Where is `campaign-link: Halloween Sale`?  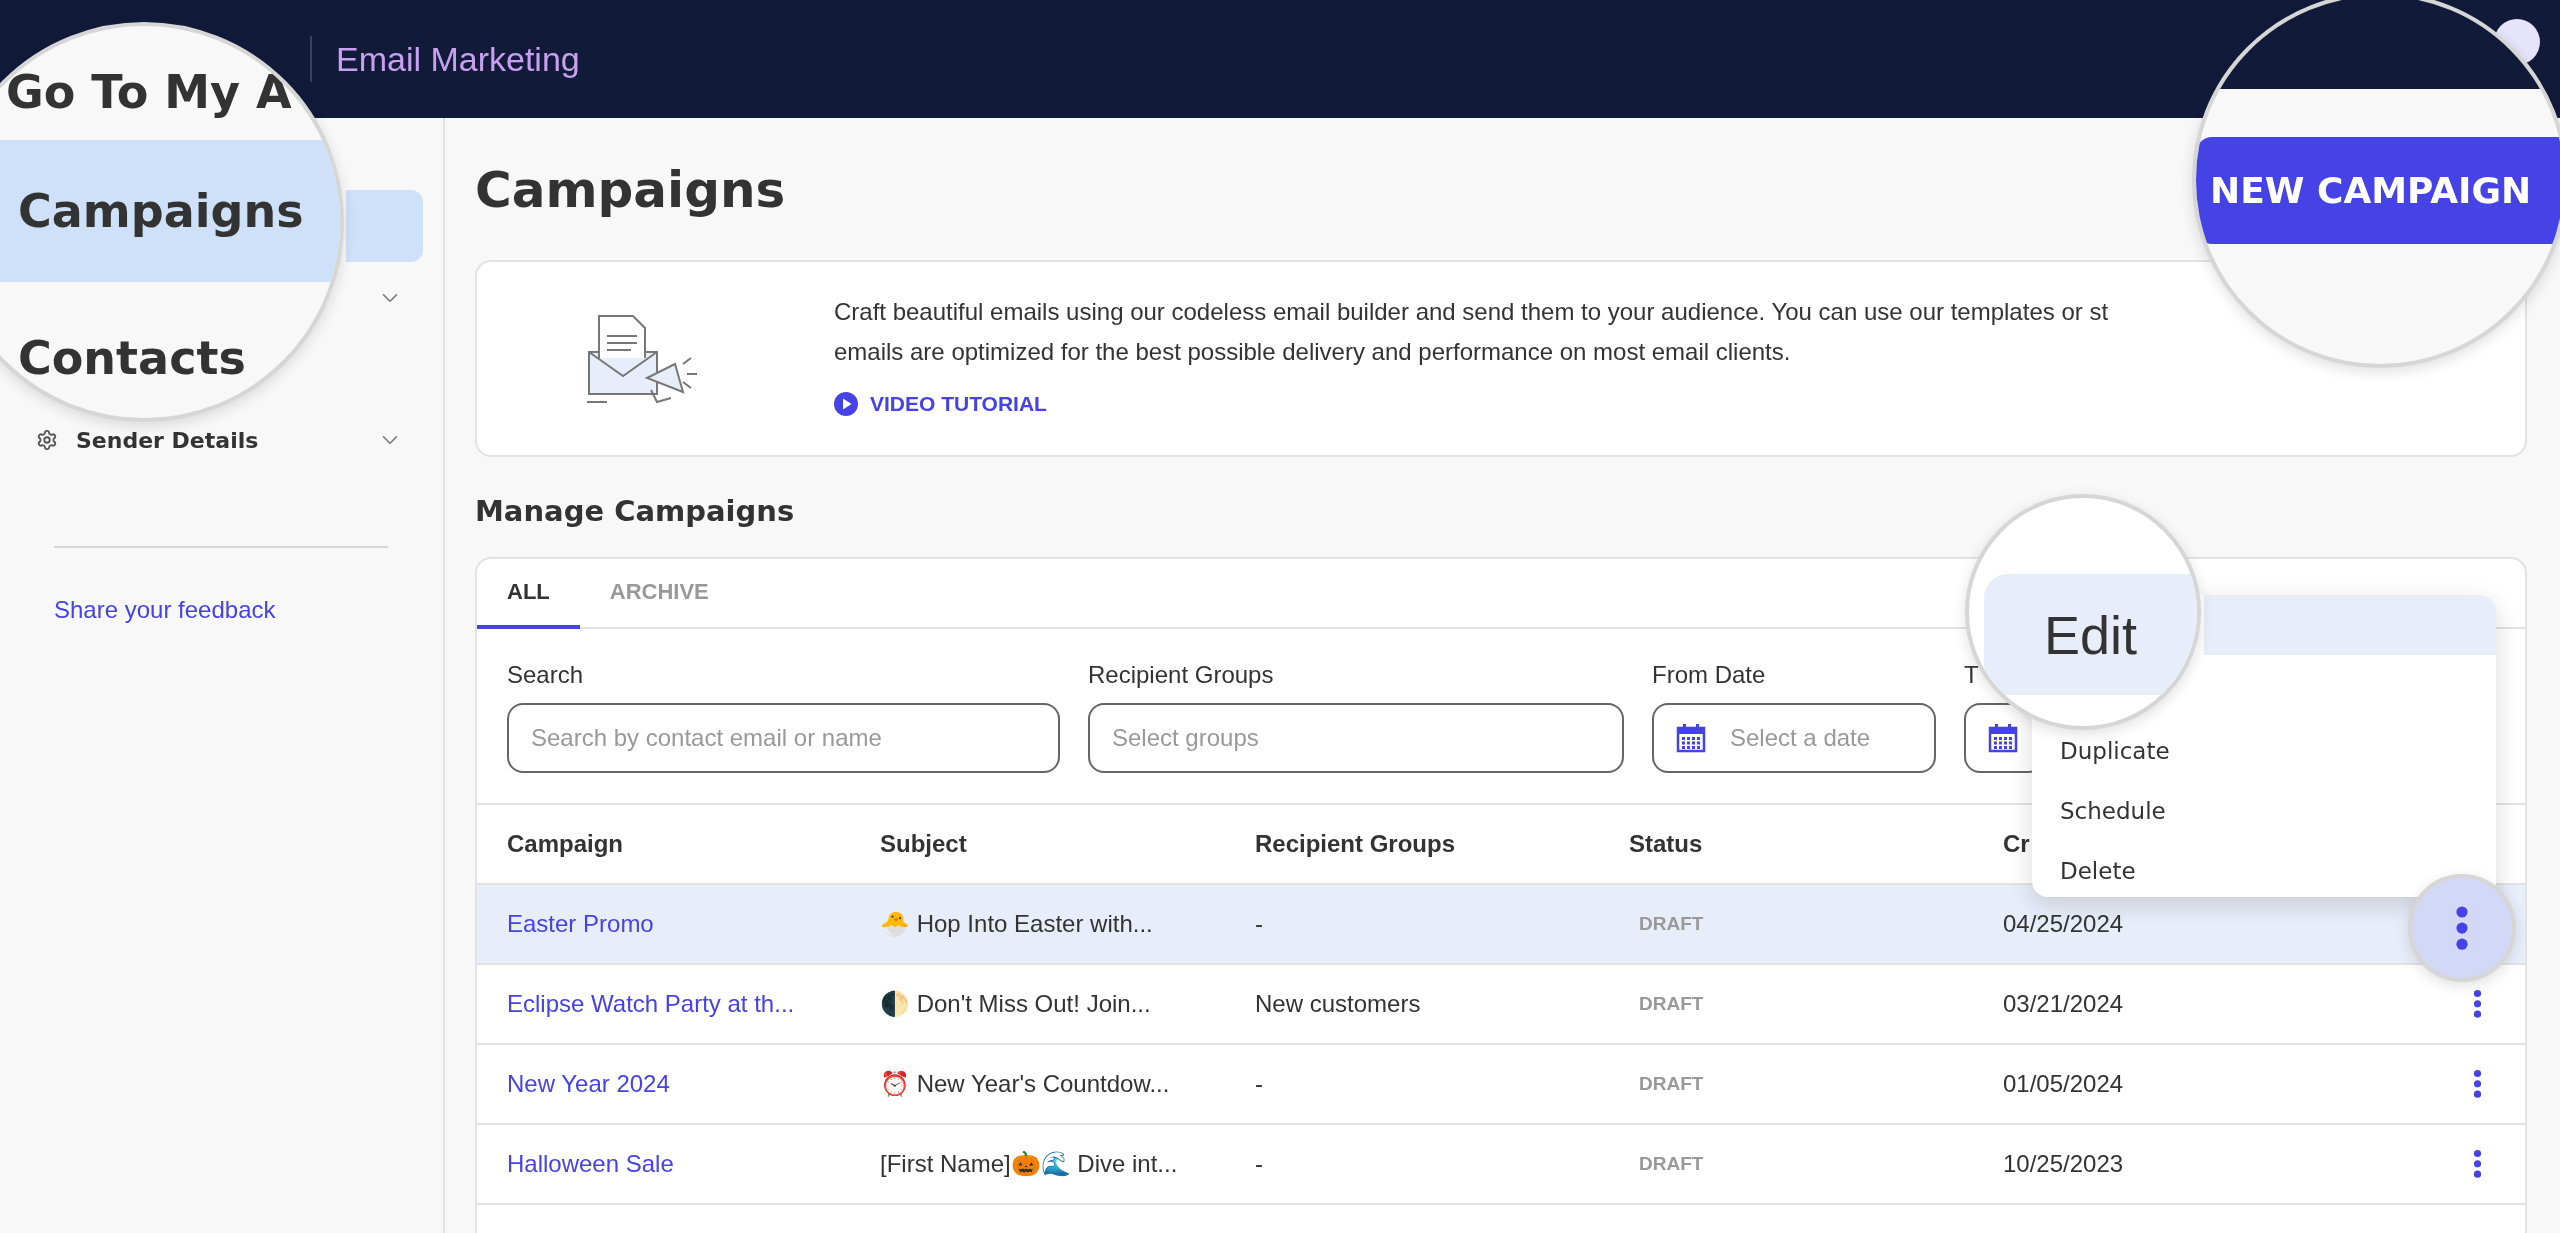
campaign-link: Halloween Sale is located at coordinates (590, 1164).